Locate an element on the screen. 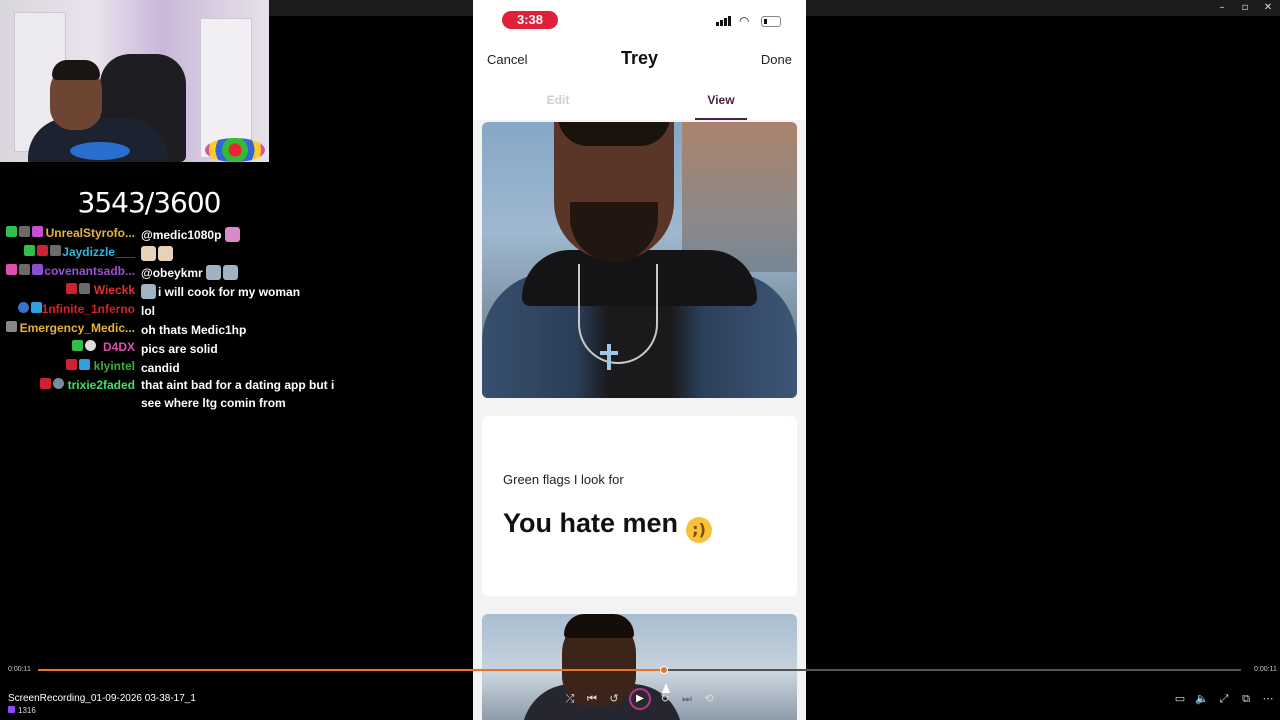  video-filename: ScreenRecording_01-09-2026 03-38-17_1 is located at coordinates (102, 698).